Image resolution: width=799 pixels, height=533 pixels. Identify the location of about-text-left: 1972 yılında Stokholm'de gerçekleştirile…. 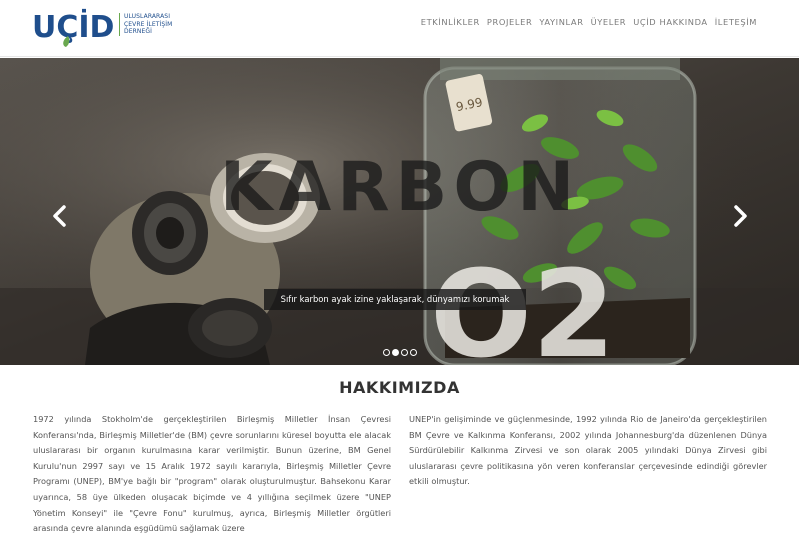
(212, 473).